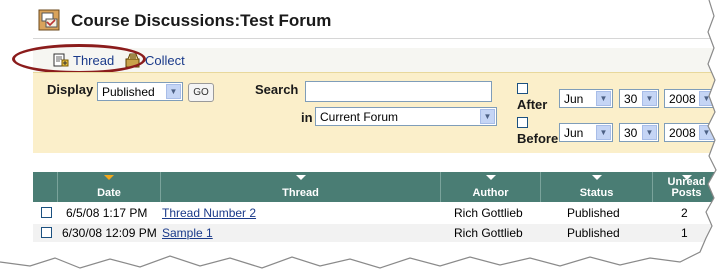 The width and height of the screenshot is (720, 279). What do you see at coordinates (532, 104) in the screenshot?
I see `after-label: After` at bounding box center [532, 104].